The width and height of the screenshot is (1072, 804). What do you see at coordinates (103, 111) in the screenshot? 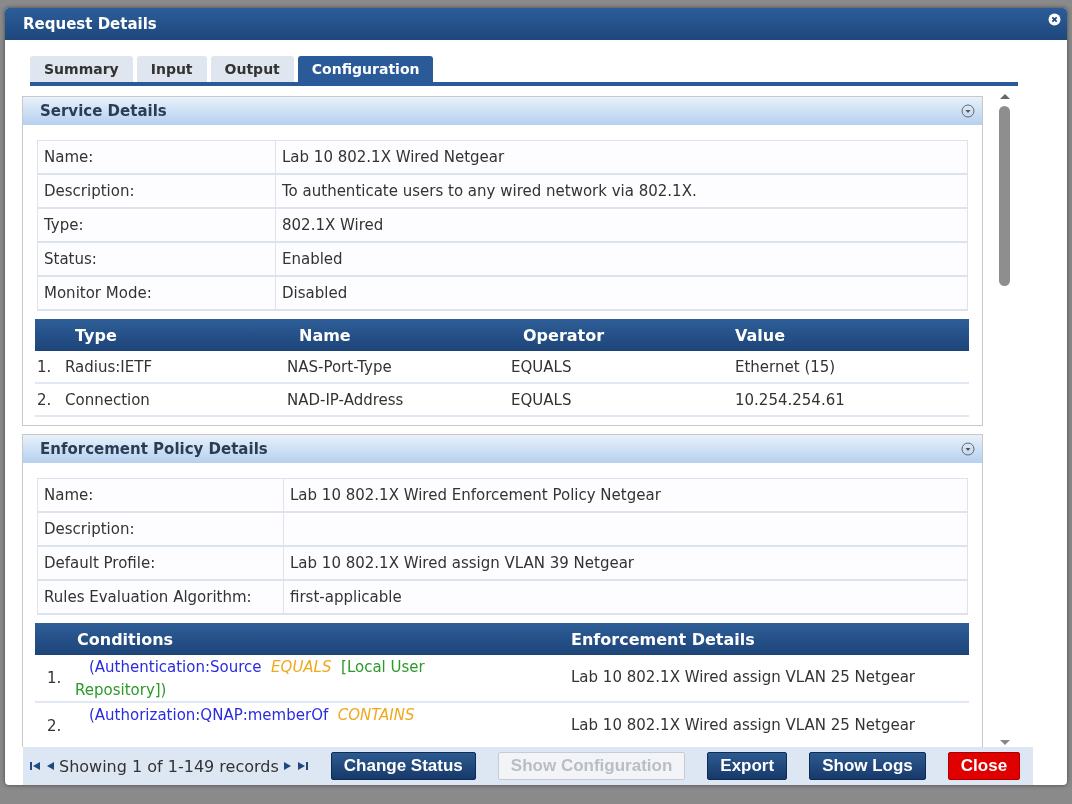
I see `panel-title: Service Details` at bounding box center [103, 111].